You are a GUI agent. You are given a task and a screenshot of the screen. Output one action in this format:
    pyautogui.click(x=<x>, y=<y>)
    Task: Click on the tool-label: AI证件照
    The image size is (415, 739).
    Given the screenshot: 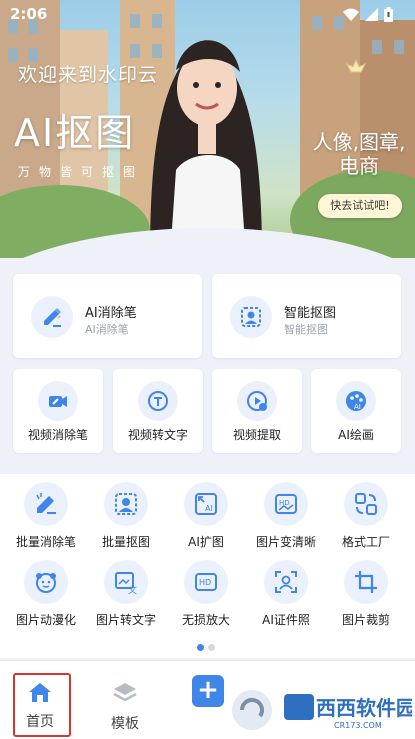 What is the action you would take?
    pyautogui.click(x=286, y=620)
    